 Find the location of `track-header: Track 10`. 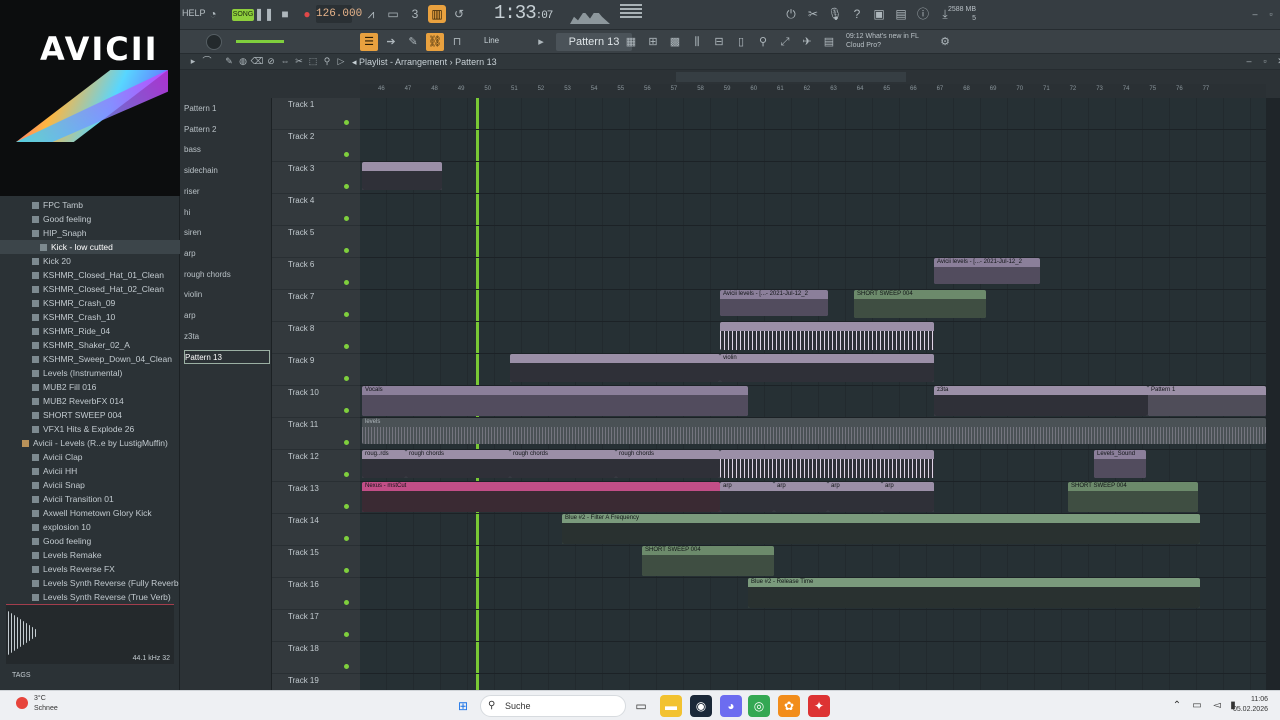

track-header: Track 10 is located at coordinates (316, 402).